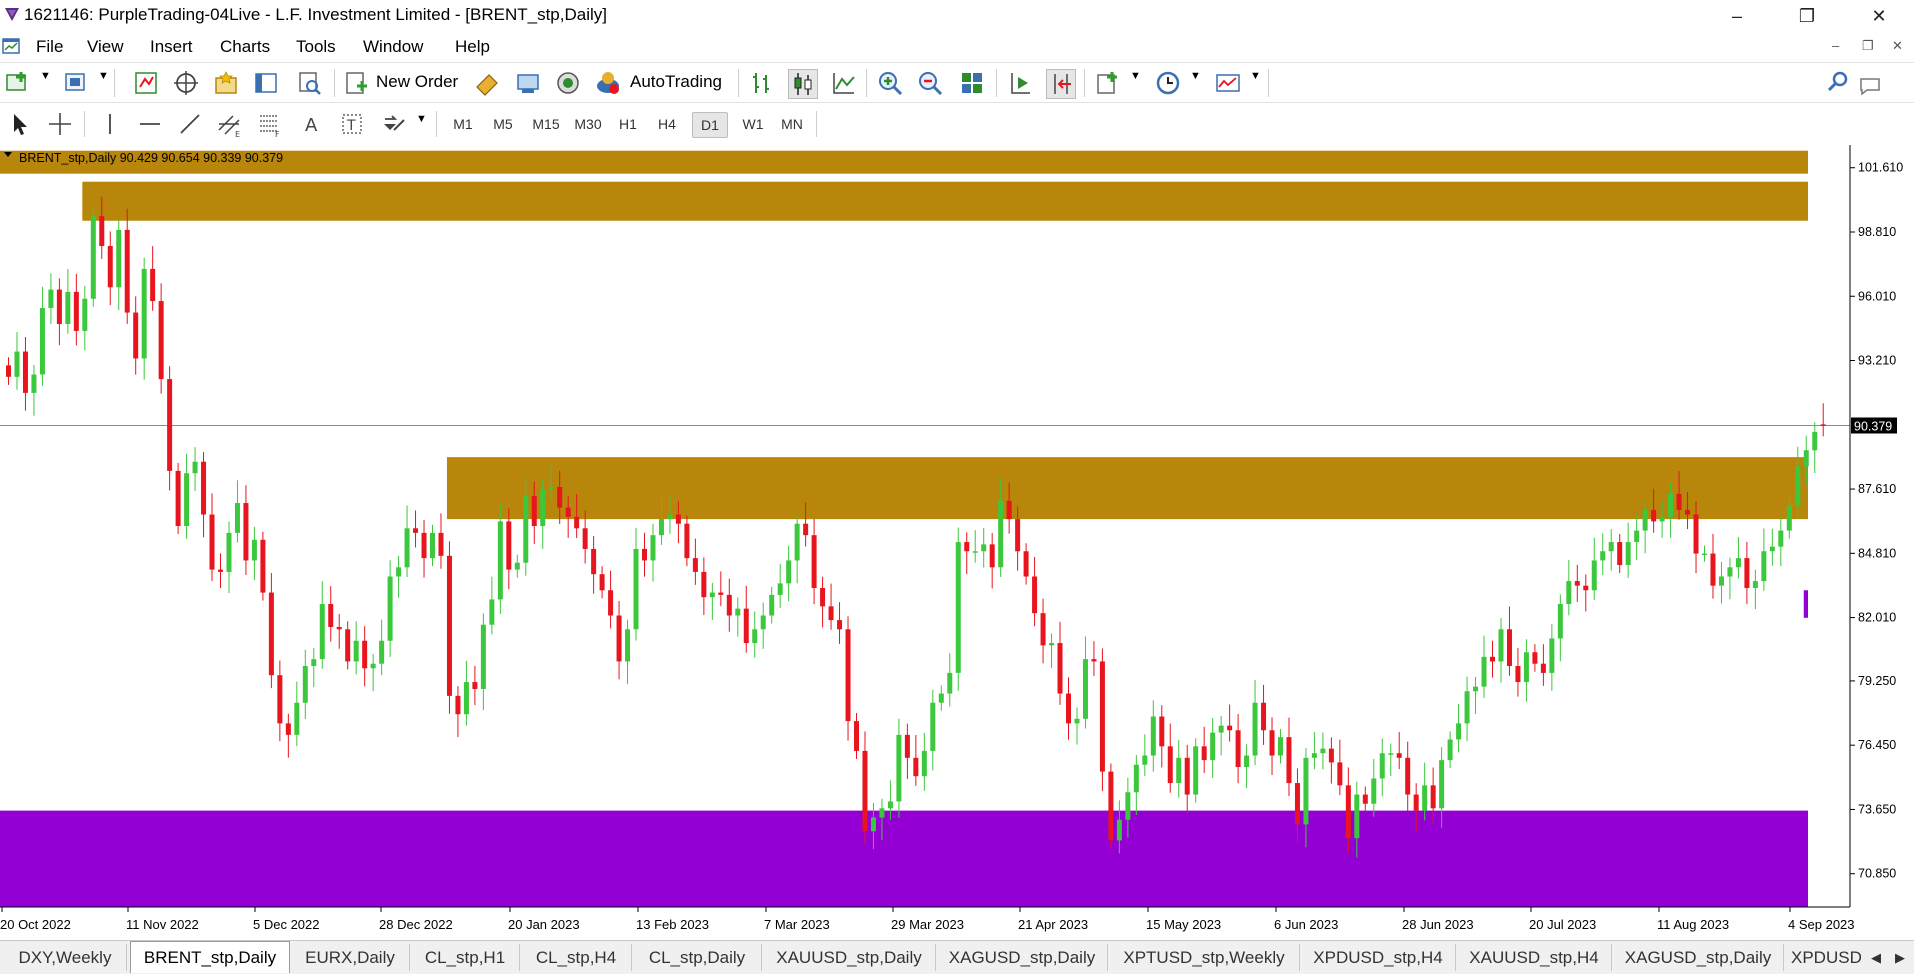 This screenshot has height=974, width=1914. I want to click on tab-cl-h1: CL_stp,H1, so click(465, 957).